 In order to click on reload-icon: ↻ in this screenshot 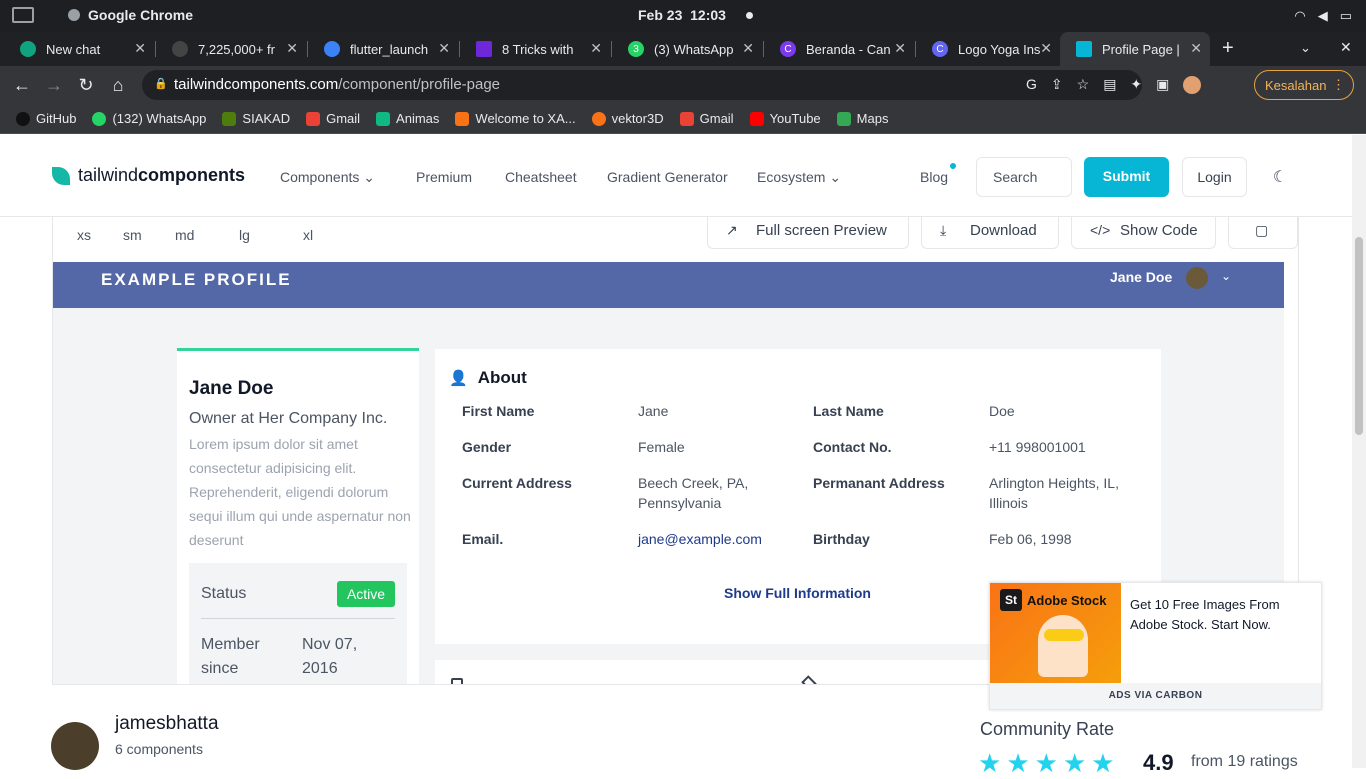, I will do `click(86, 85)`.